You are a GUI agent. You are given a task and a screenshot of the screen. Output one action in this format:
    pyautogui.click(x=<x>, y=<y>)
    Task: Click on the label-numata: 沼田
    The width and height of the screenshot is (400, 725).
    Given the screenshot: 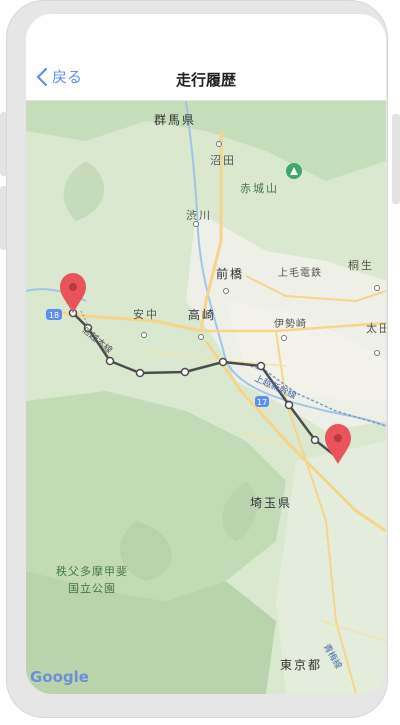 What is the action you would take?
    pyautogui.click(x=223, y=160)
    